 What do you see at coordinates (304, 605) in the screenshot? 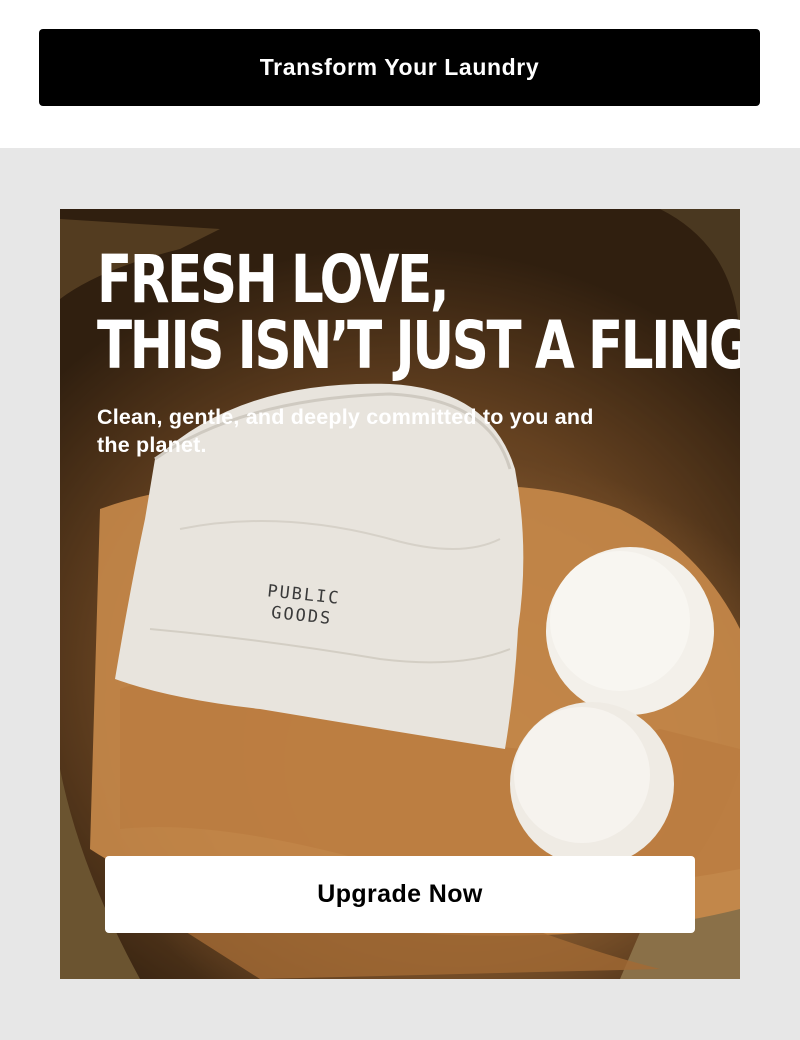
I see `public-goods-bag-logo: PUBLIC GOODS` at bounding box center [304, 605].